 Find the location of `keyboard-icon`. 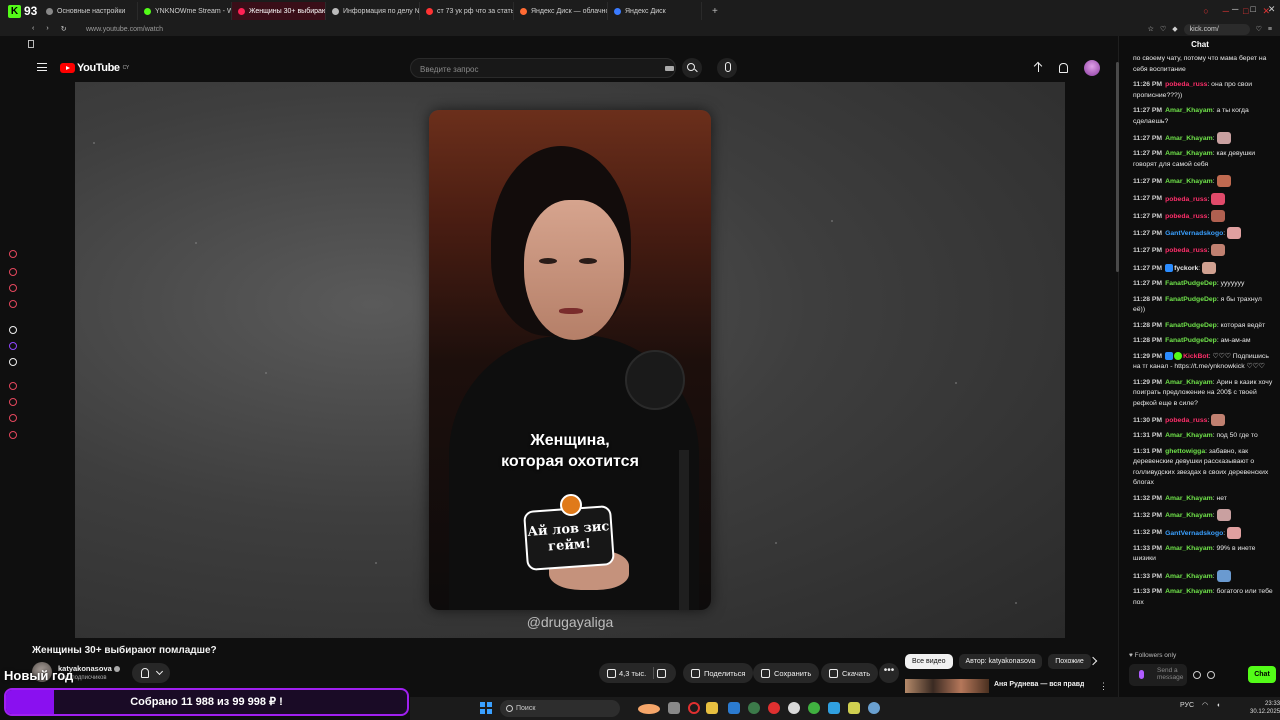

keyboard-icon is located at coordinates (669, 68).